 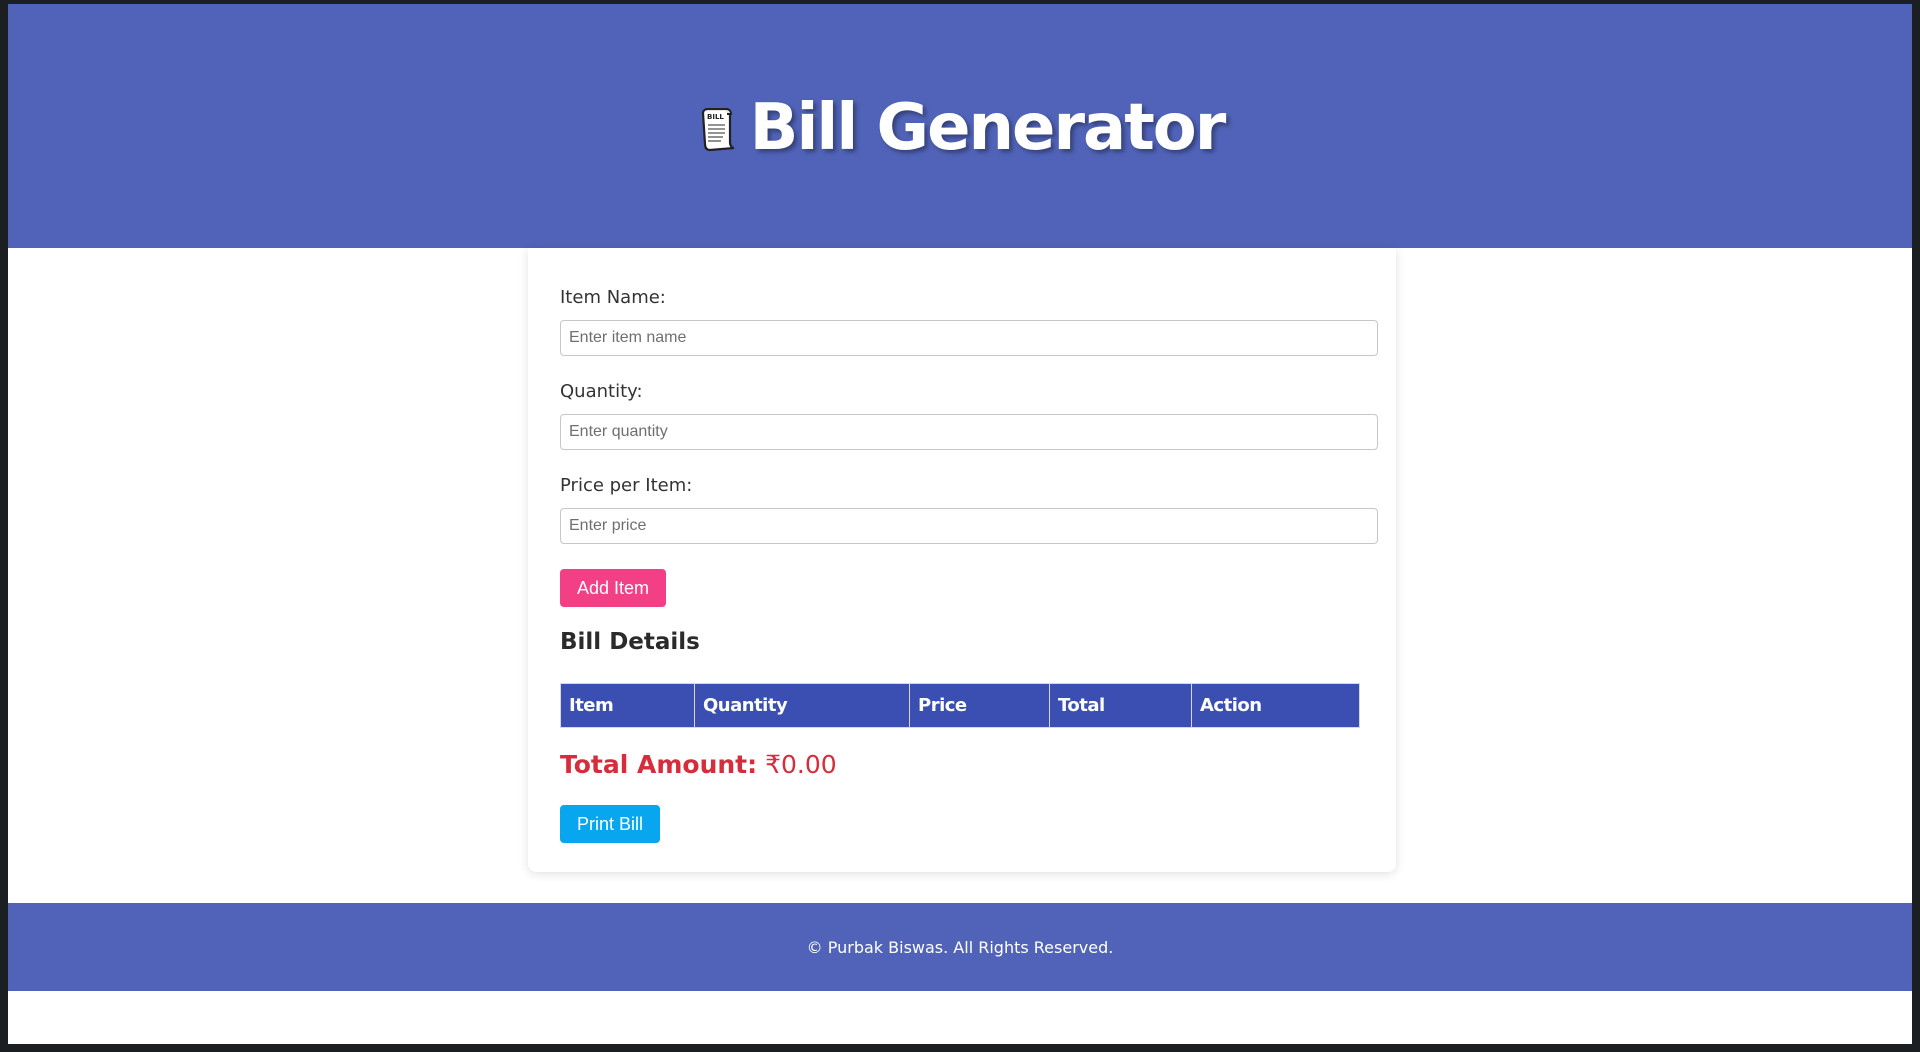 What do you see at coordinates (801, 764) in the screenshot?
I see `total-amount-value: ₹0.00` at bounding box center [801, 764].